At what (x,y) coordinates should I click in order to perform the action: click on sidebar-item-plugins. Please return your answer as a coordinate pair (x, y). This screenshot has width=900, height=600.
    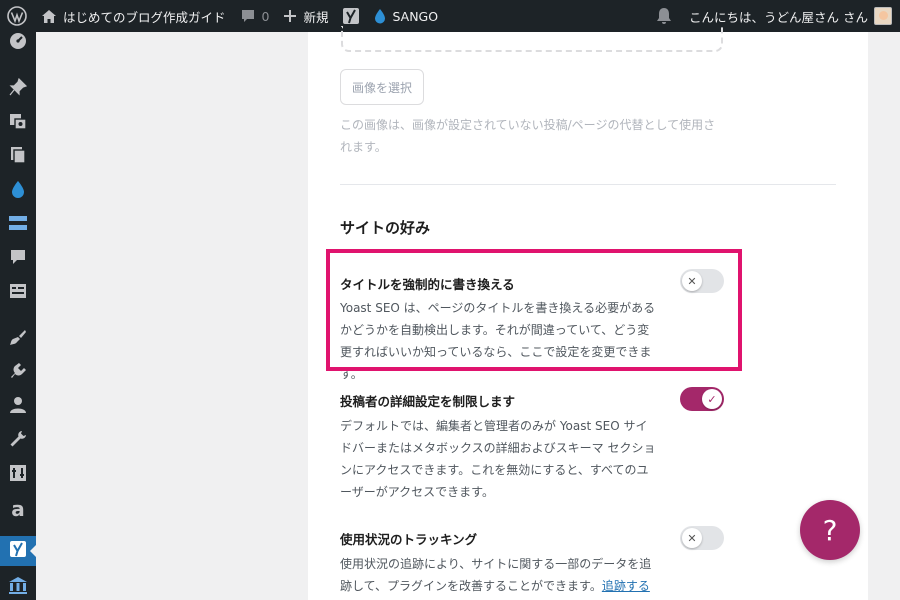
    Looking at the image, I should click on (18, 373).